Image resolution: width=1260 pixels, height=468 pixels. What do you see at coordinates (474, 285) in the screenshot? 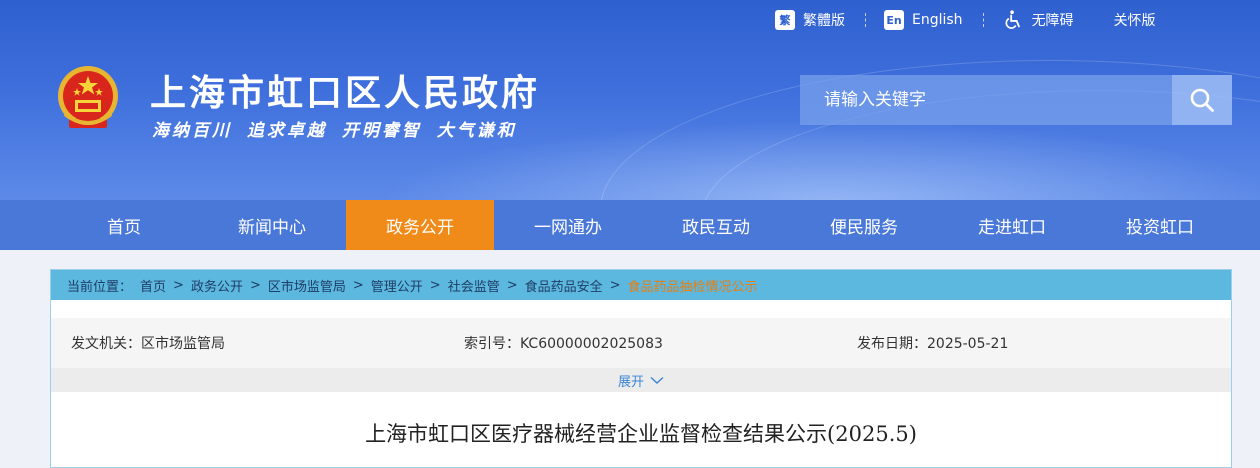
I see `breadcrumb-item: 社会监管` at bounding box center [474, 285].